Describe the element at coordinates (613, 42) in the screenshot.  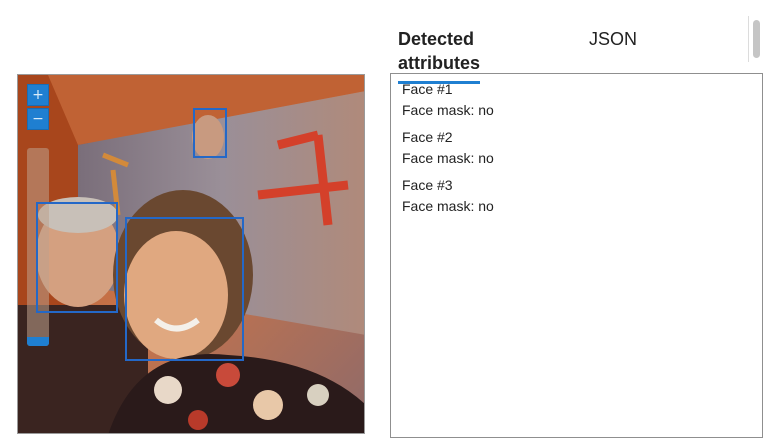
I see `tab-json: JSON` at that location.